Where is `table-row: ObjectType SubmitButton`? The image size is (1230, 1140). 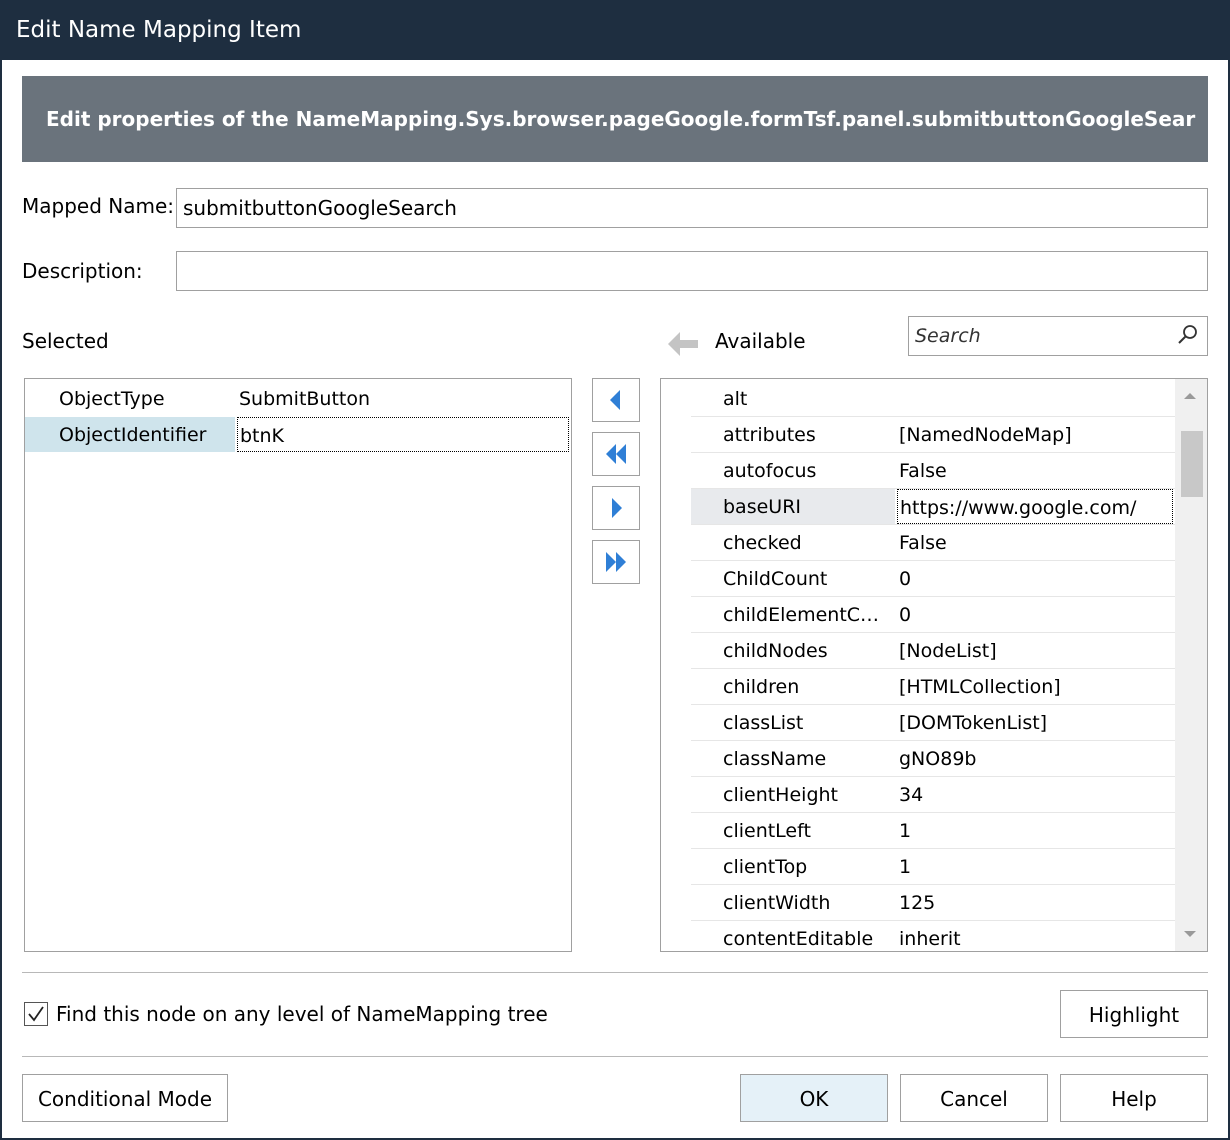 table-row: ObjectType SubmitButton is located at coordinates (298, 399).